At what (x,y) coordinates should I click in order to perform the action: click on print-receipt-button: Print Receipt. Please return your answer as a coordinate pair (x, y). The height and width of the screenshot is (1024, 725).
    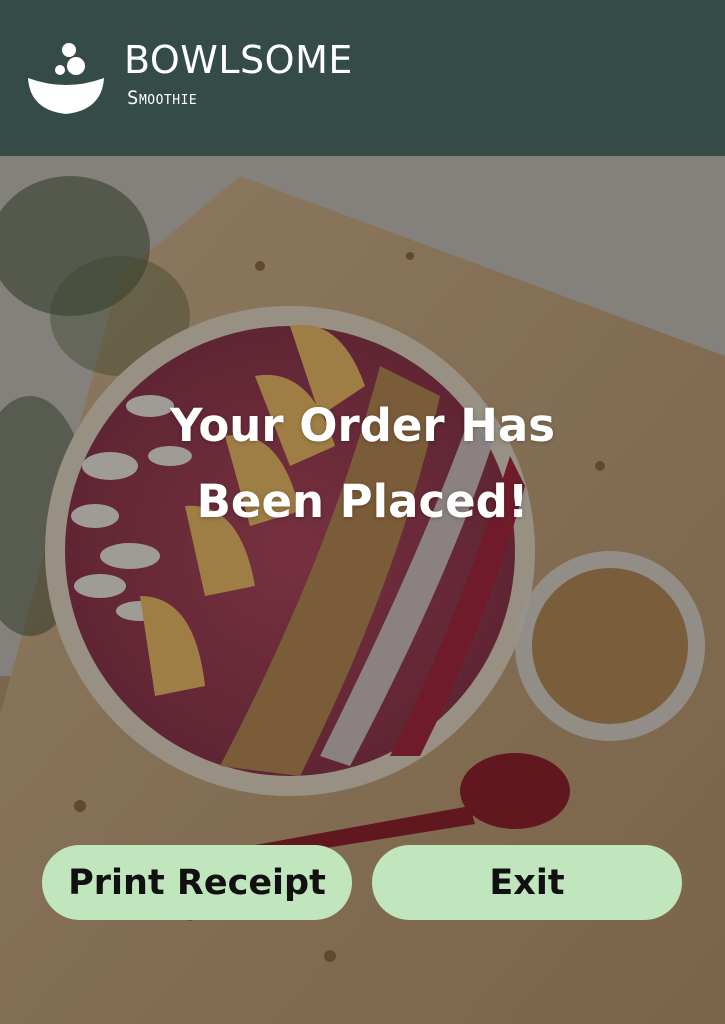
    Looking at the image, I should click on (197, 882).